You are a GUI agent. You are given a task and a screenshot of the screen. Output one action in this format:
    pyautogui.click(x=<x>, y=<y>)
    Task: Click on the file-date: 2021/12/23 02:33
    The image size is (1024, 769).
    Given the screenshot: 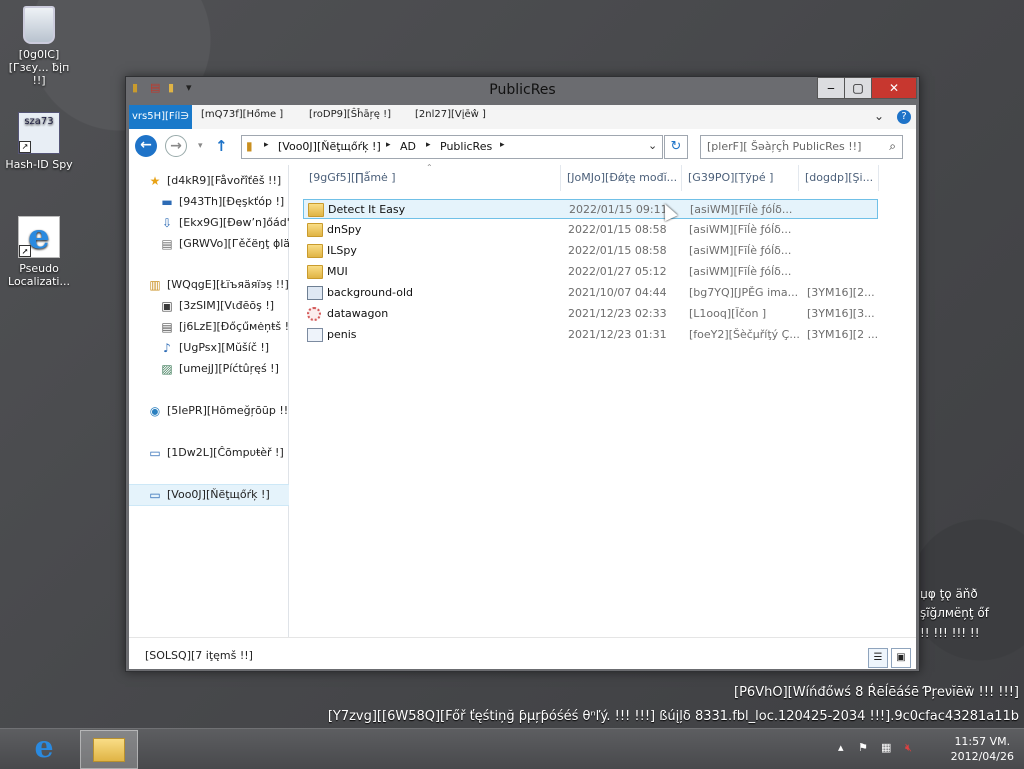 What is the action you would take?
    pyautogui.click(x=617, y=313)
    